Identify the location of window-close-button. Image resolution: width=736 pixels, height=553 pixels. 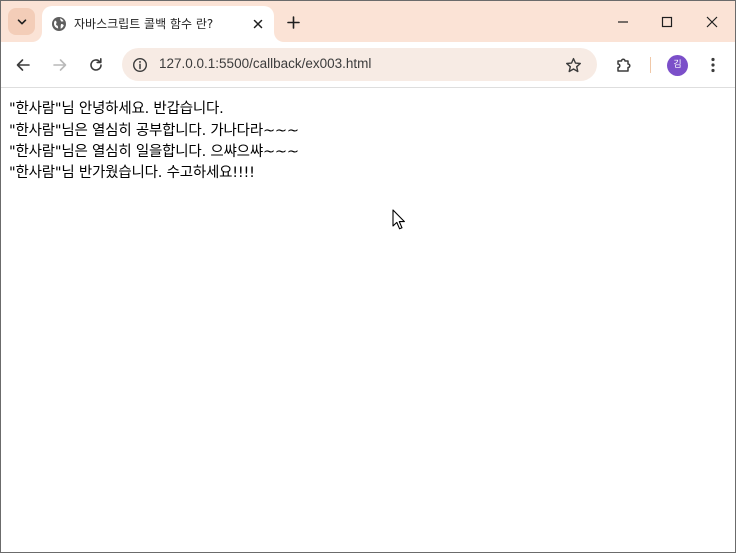
(712, 22).